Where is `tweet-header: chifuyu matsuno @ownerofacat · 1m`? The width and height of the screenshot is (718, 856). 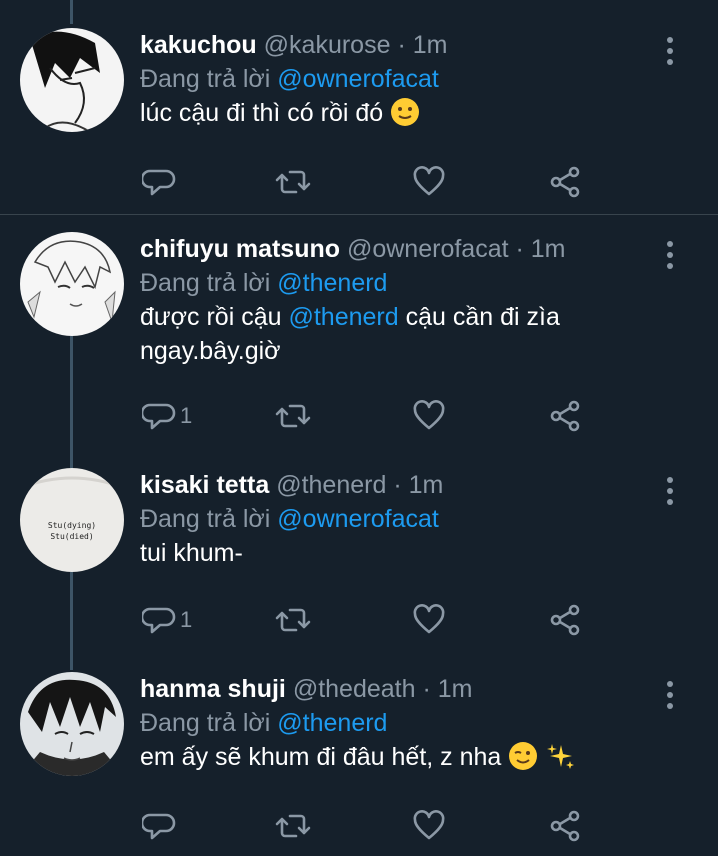 tweet-header: chifuyu matsuno @ownerofacat · 1m is located at coordinates (353, 249).